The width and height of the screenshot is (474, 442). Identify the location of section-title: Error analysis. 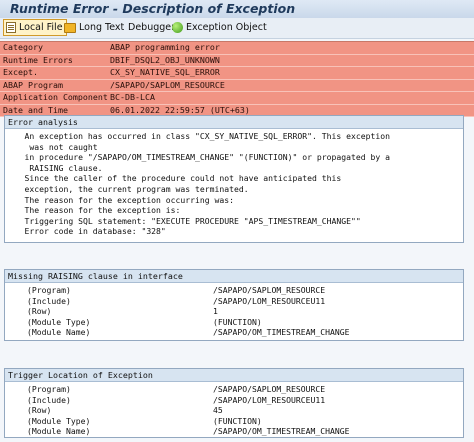
(234, 122).